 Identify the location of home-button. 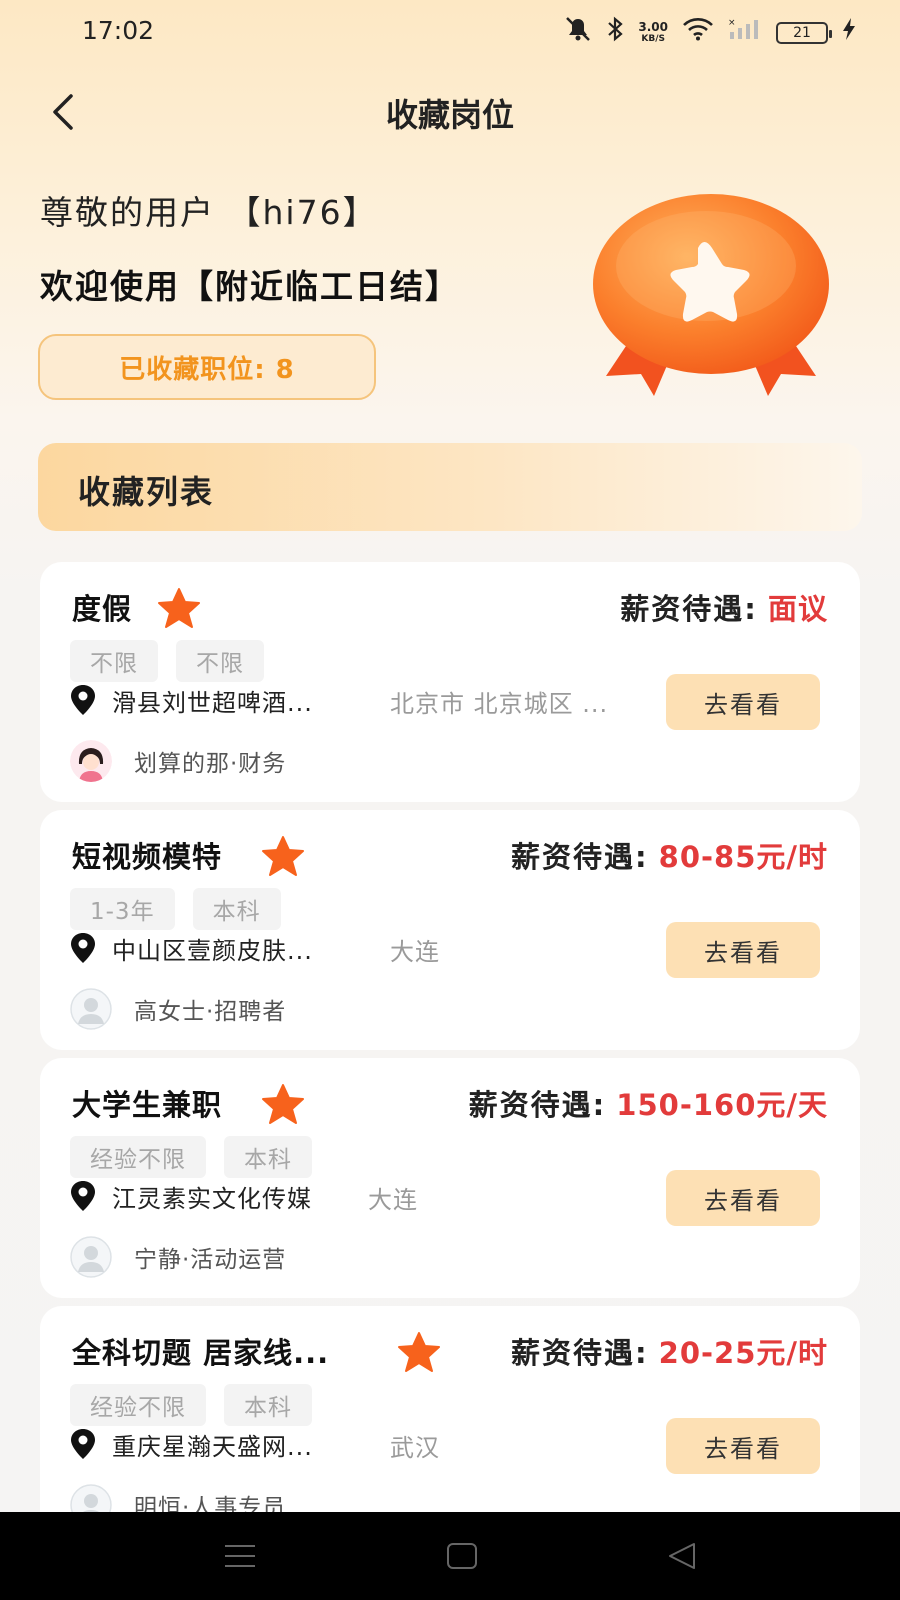
(462, 1556).